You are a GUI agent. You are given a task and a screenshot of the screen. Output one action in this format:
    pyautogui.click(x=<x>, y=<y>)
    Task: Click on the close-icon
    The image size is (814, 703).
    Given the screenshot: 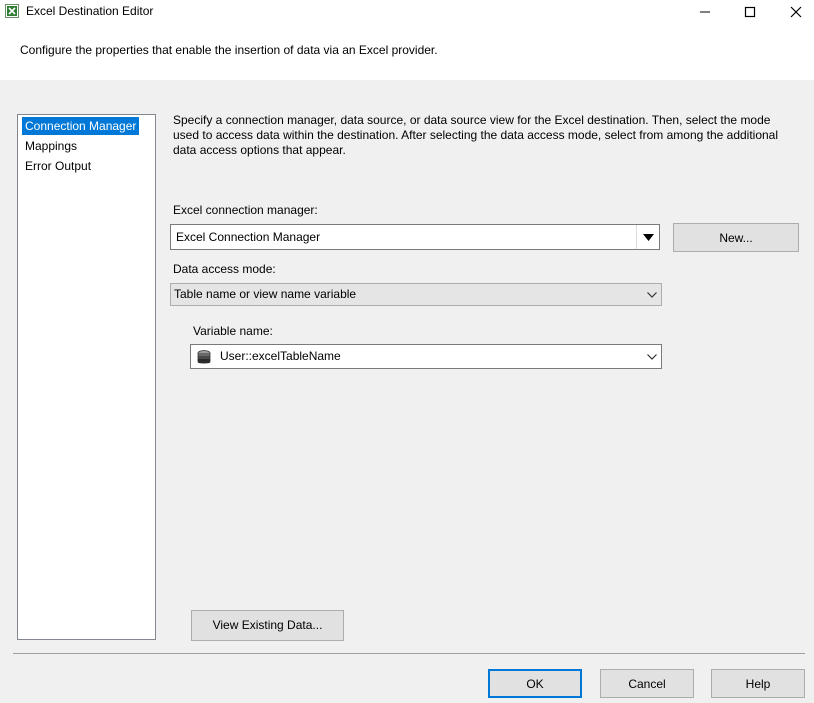 What is the action you would take?
    pyautogui.click(x=796, y=12)
    